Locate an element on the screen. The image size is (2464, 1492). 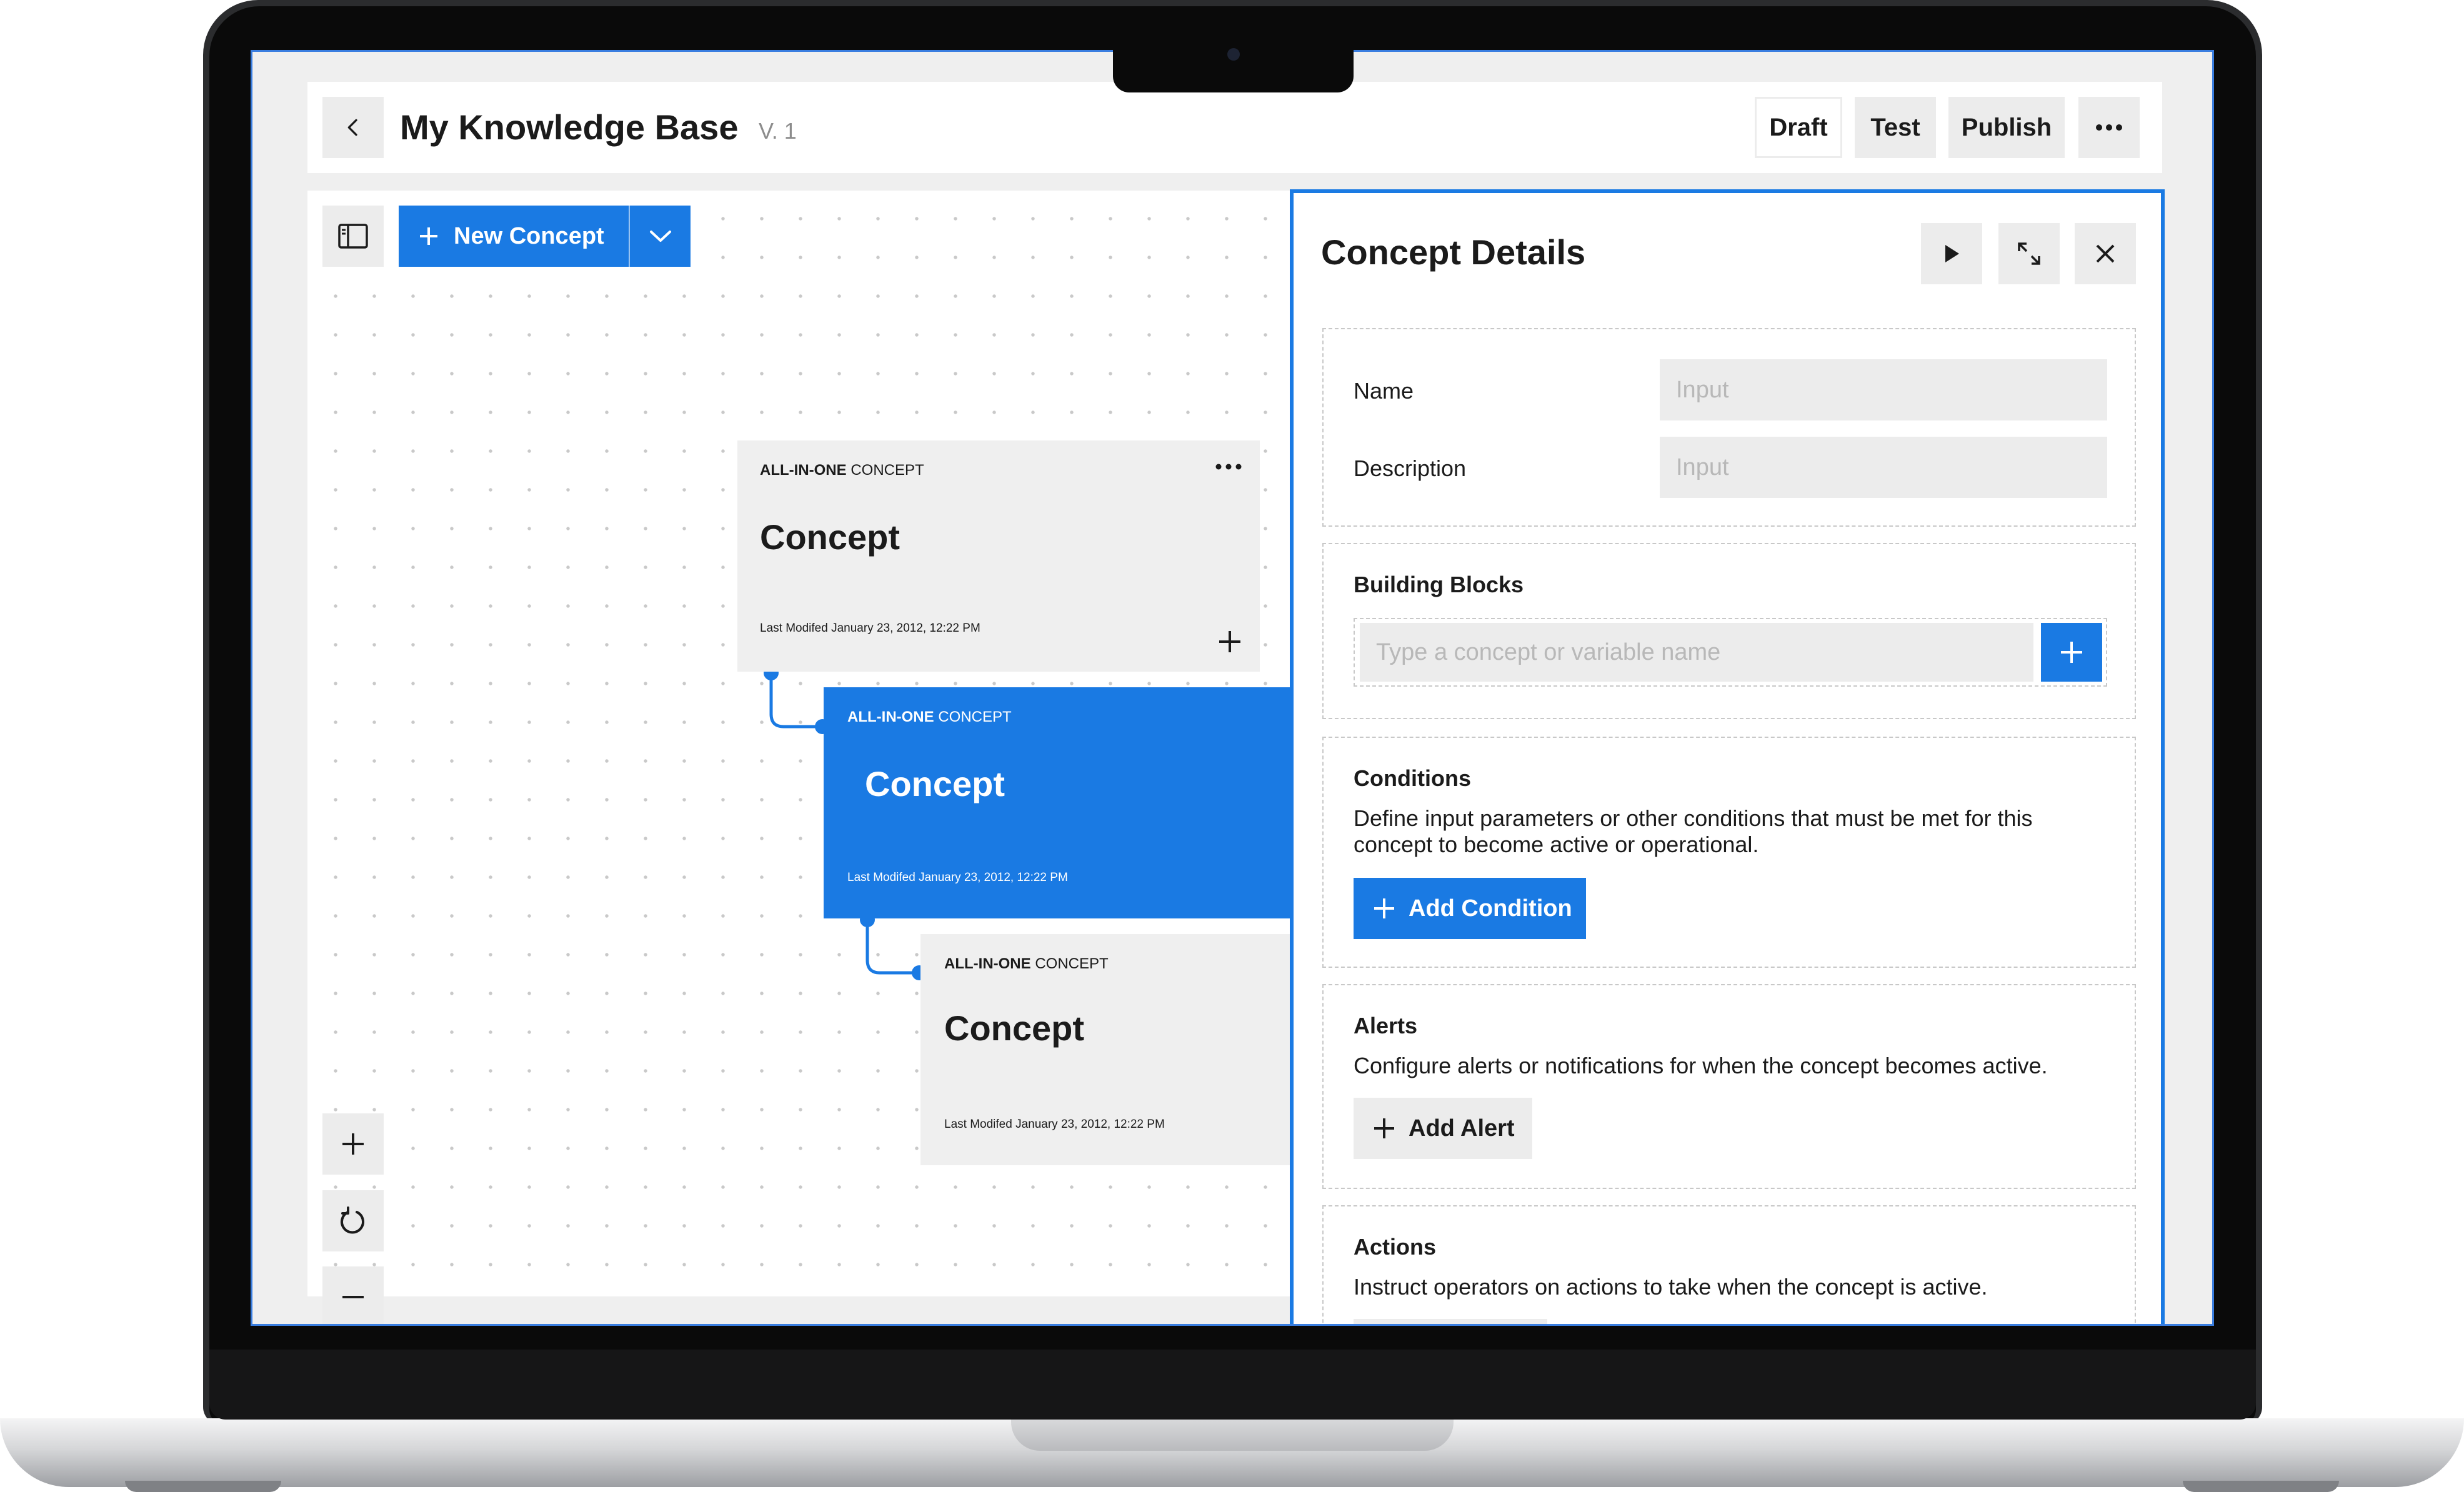
sidebar-toggle-button is located at coordinates (353, 236).